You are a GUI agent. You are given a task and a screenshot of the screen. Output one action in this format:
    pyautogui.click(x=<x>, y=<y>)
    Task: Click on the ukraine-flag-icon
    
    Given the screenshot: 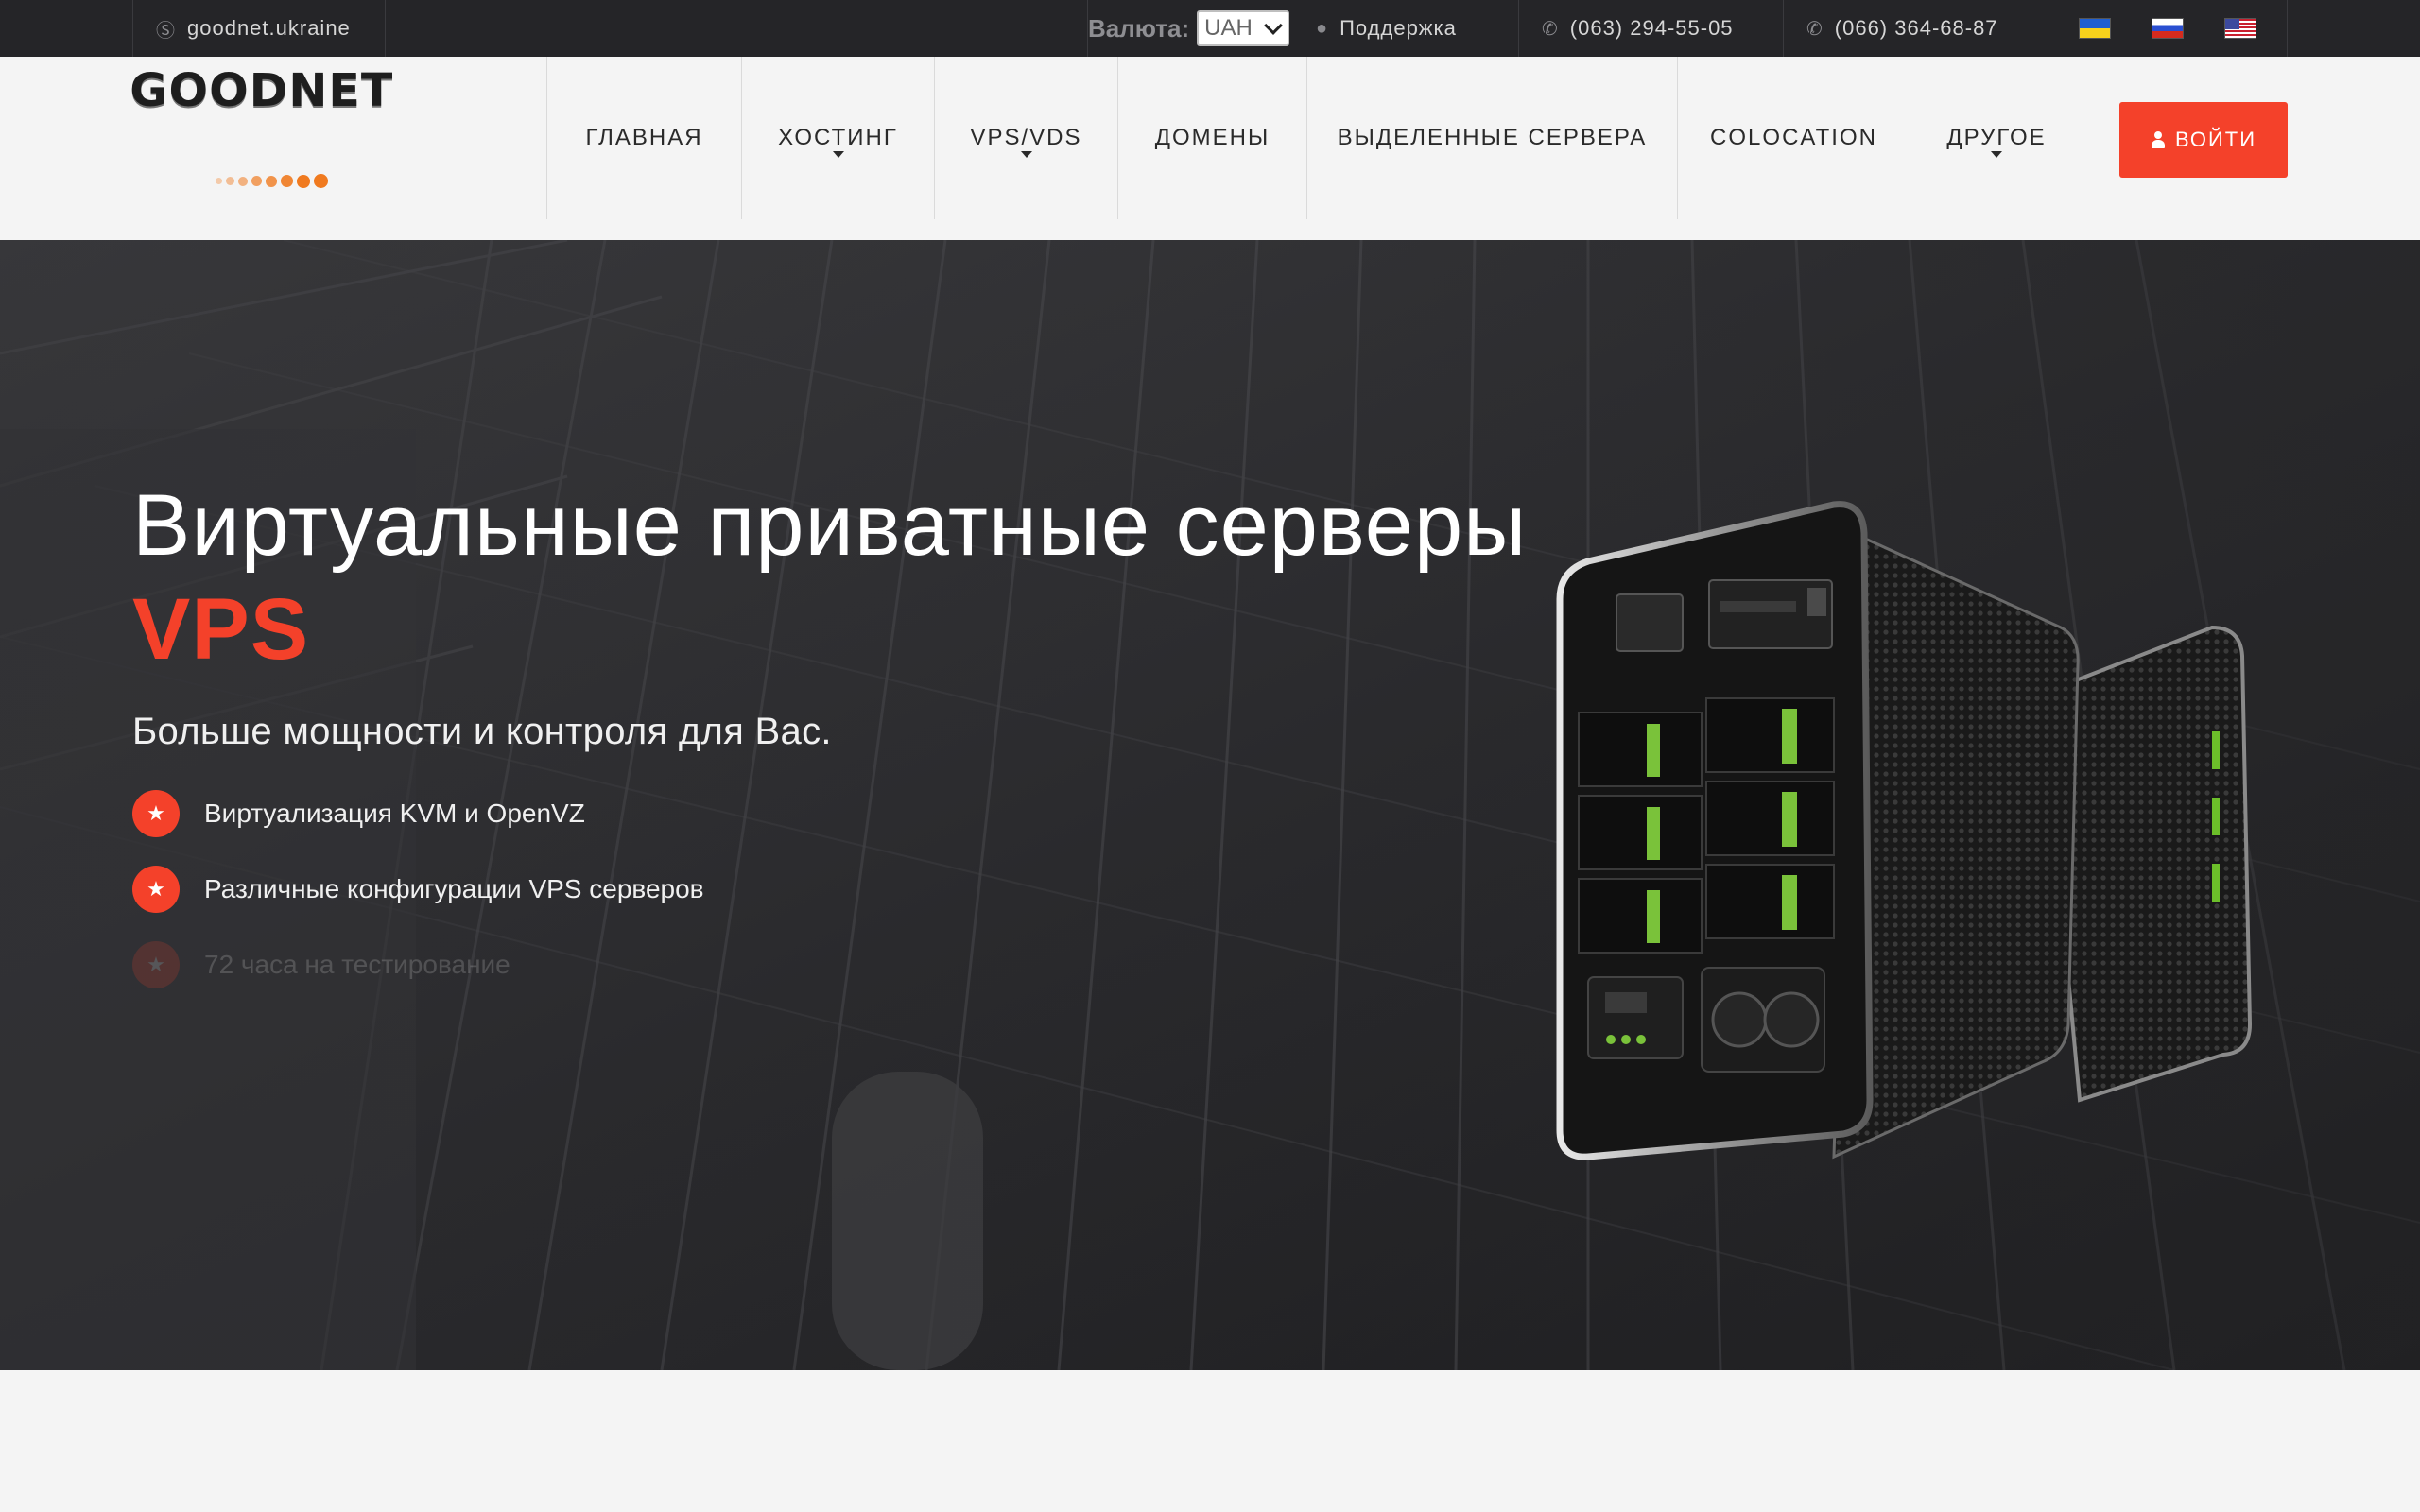 What is the action you would take?
    pyautogui.click(x=2094, y=28)
    